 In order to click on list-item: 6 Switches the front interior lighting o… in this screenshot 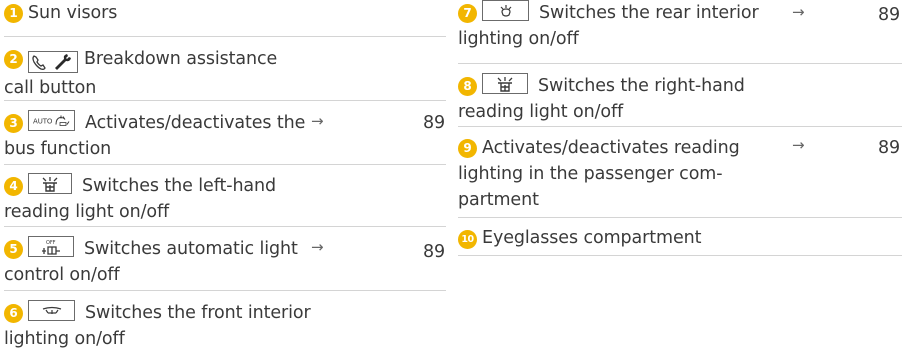, I will do `click(225, 322)`.